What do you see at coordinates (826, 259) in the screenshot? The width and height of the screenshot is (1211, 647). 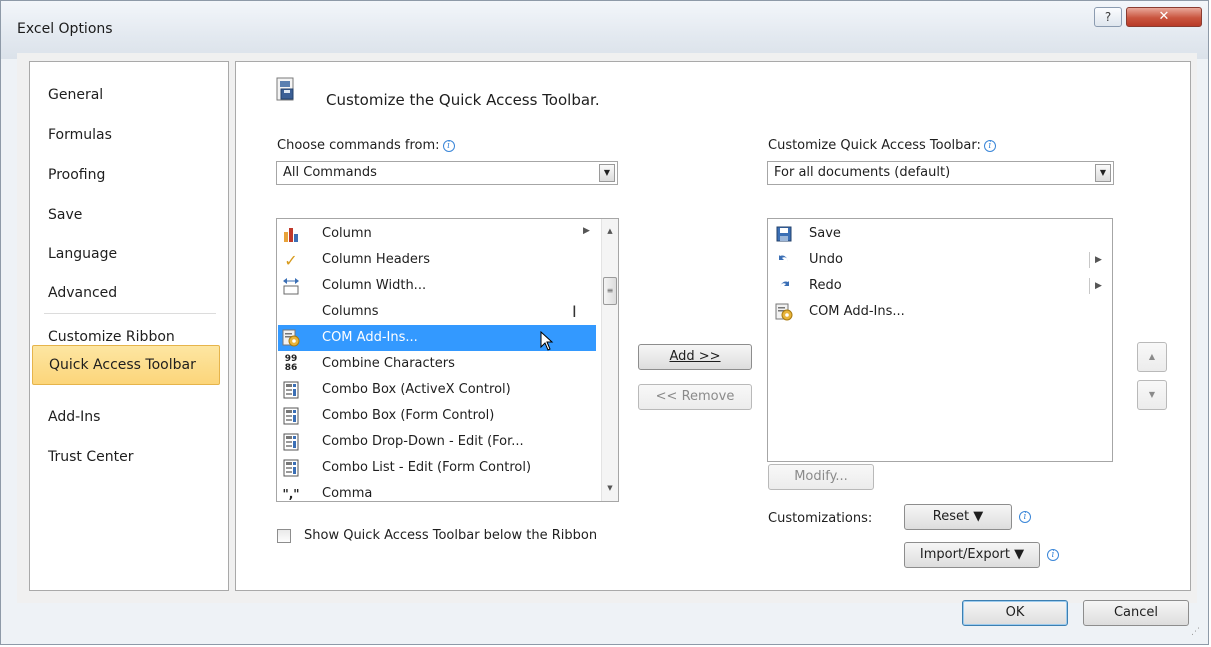 I see `list-item-label: Undo` at bounding box center [826, 259].